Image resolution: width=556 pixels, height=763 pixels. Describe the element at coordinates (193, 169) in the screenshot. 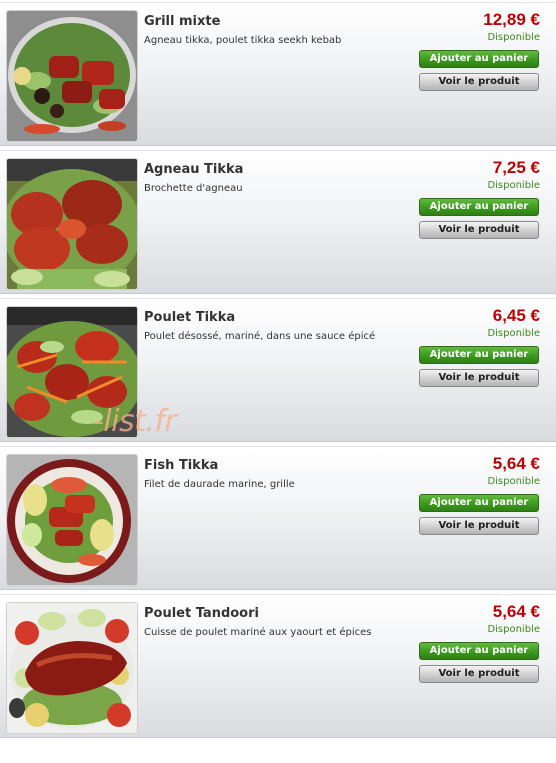

I see `product-name: Agneau Tikka` at that location.